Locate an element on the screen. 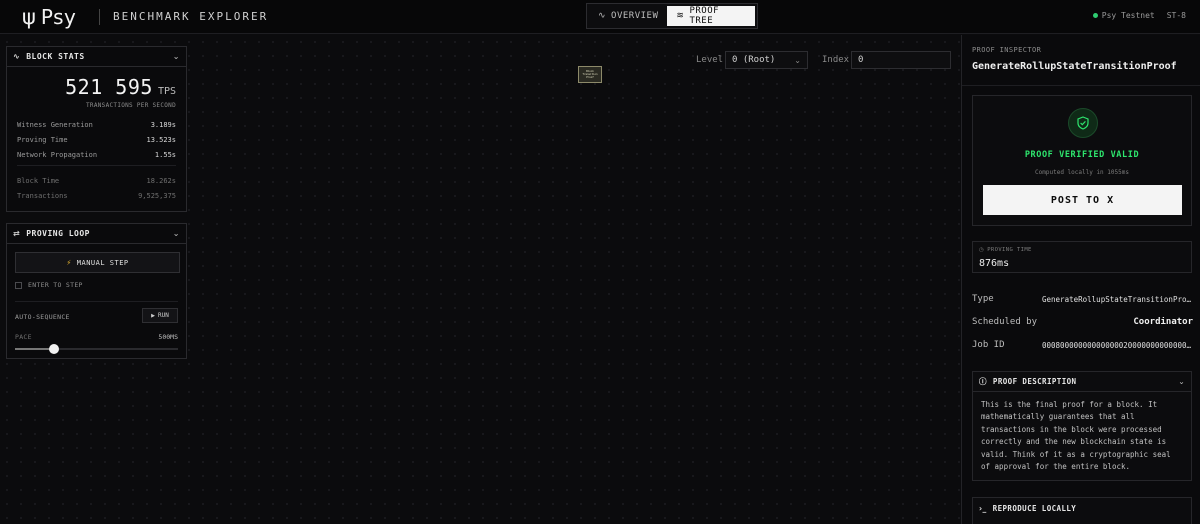 The height and width of the screenshot is (524, 1200). tps-value: 521 595 is located at coordinates (109, 87).